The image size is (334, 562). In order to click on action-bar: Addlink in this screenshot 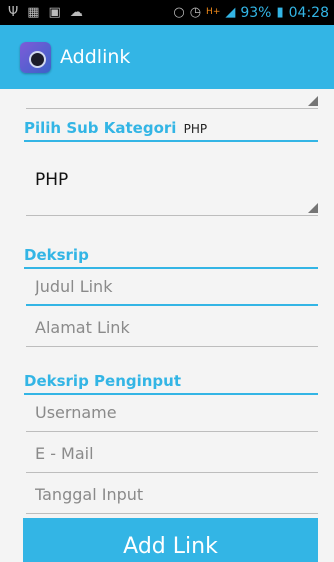, I will do `click(167, 57)`.